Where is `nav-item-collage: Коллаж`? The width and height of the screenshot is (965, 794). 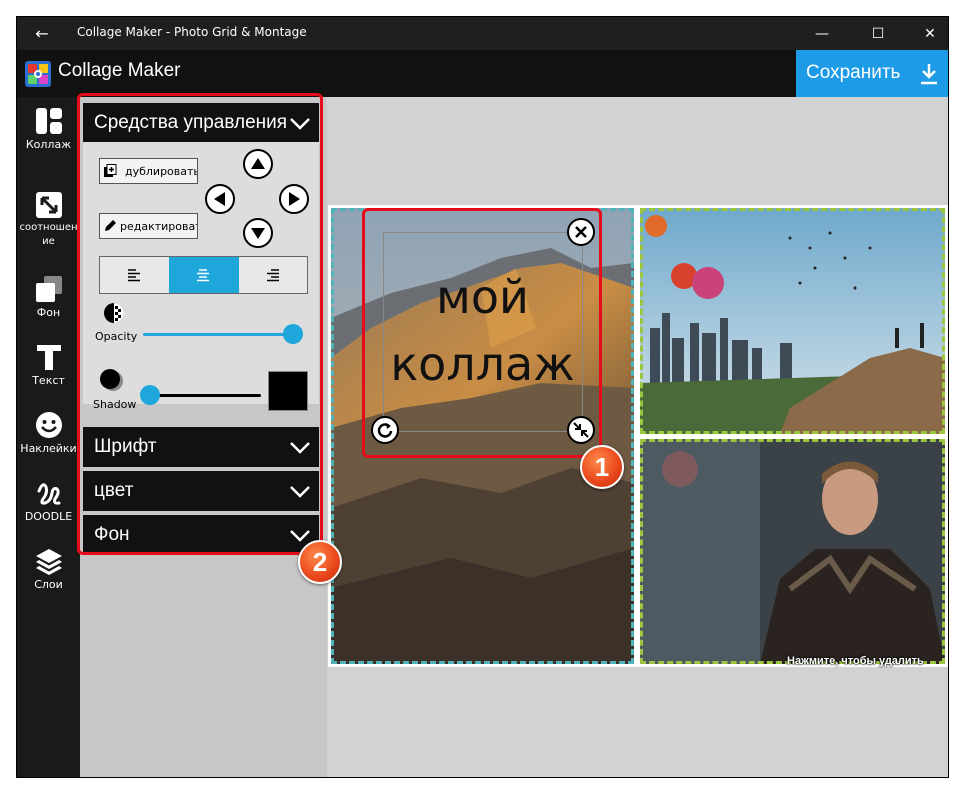 nav-item-collage: Коллаж is located at coordinates (48, 129).